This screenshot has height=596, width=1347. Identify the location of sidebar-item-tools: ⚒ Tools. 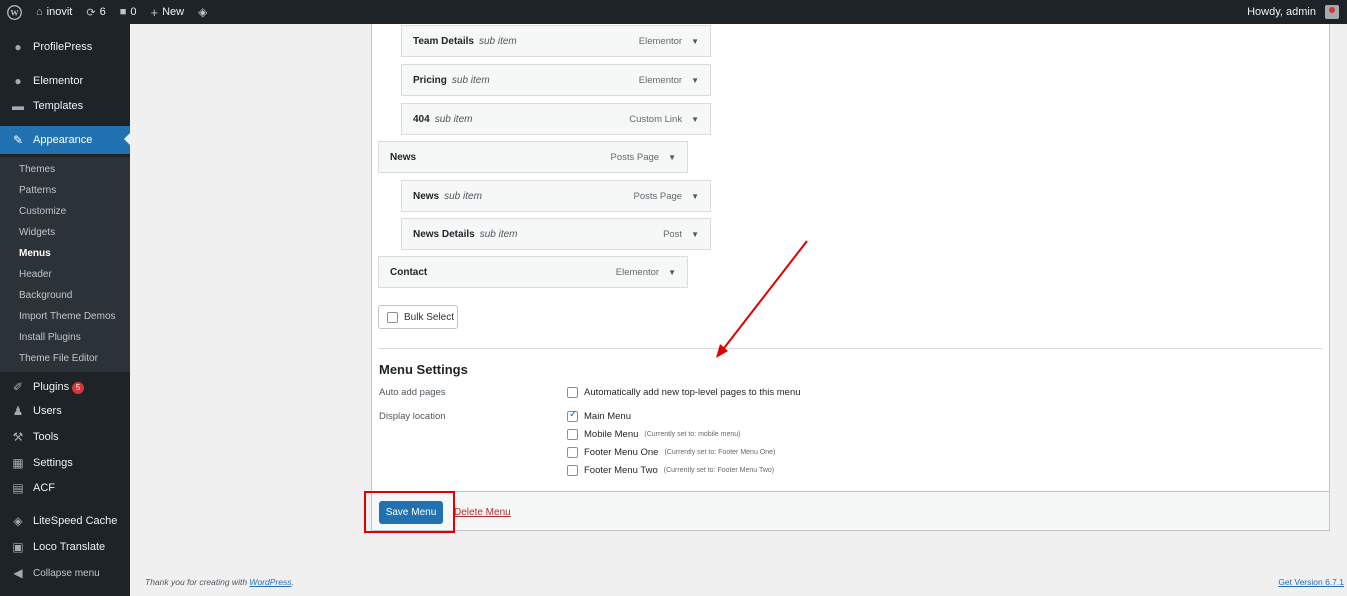
(65, 437).